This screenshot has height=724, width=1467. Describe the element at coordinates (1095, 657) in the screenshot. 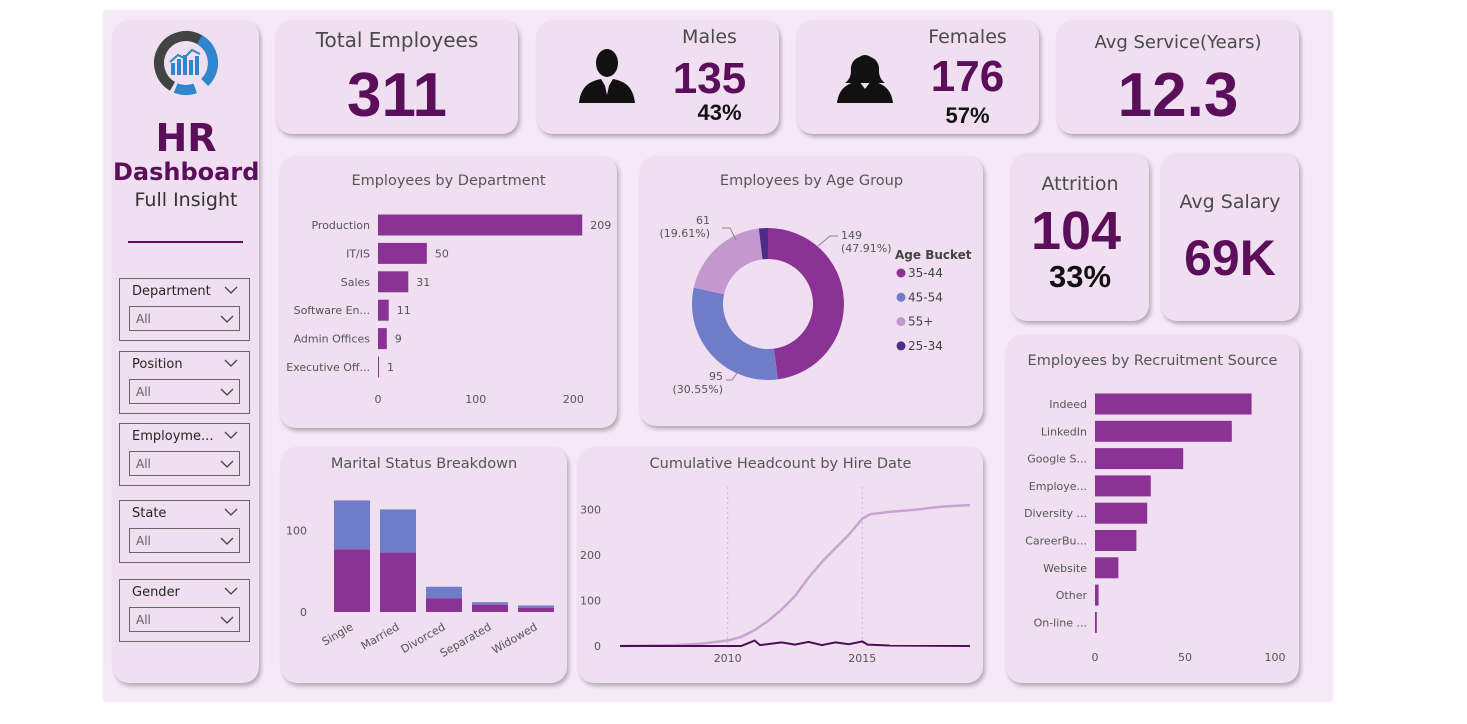

I see `x-tick-label: 0` at that location.